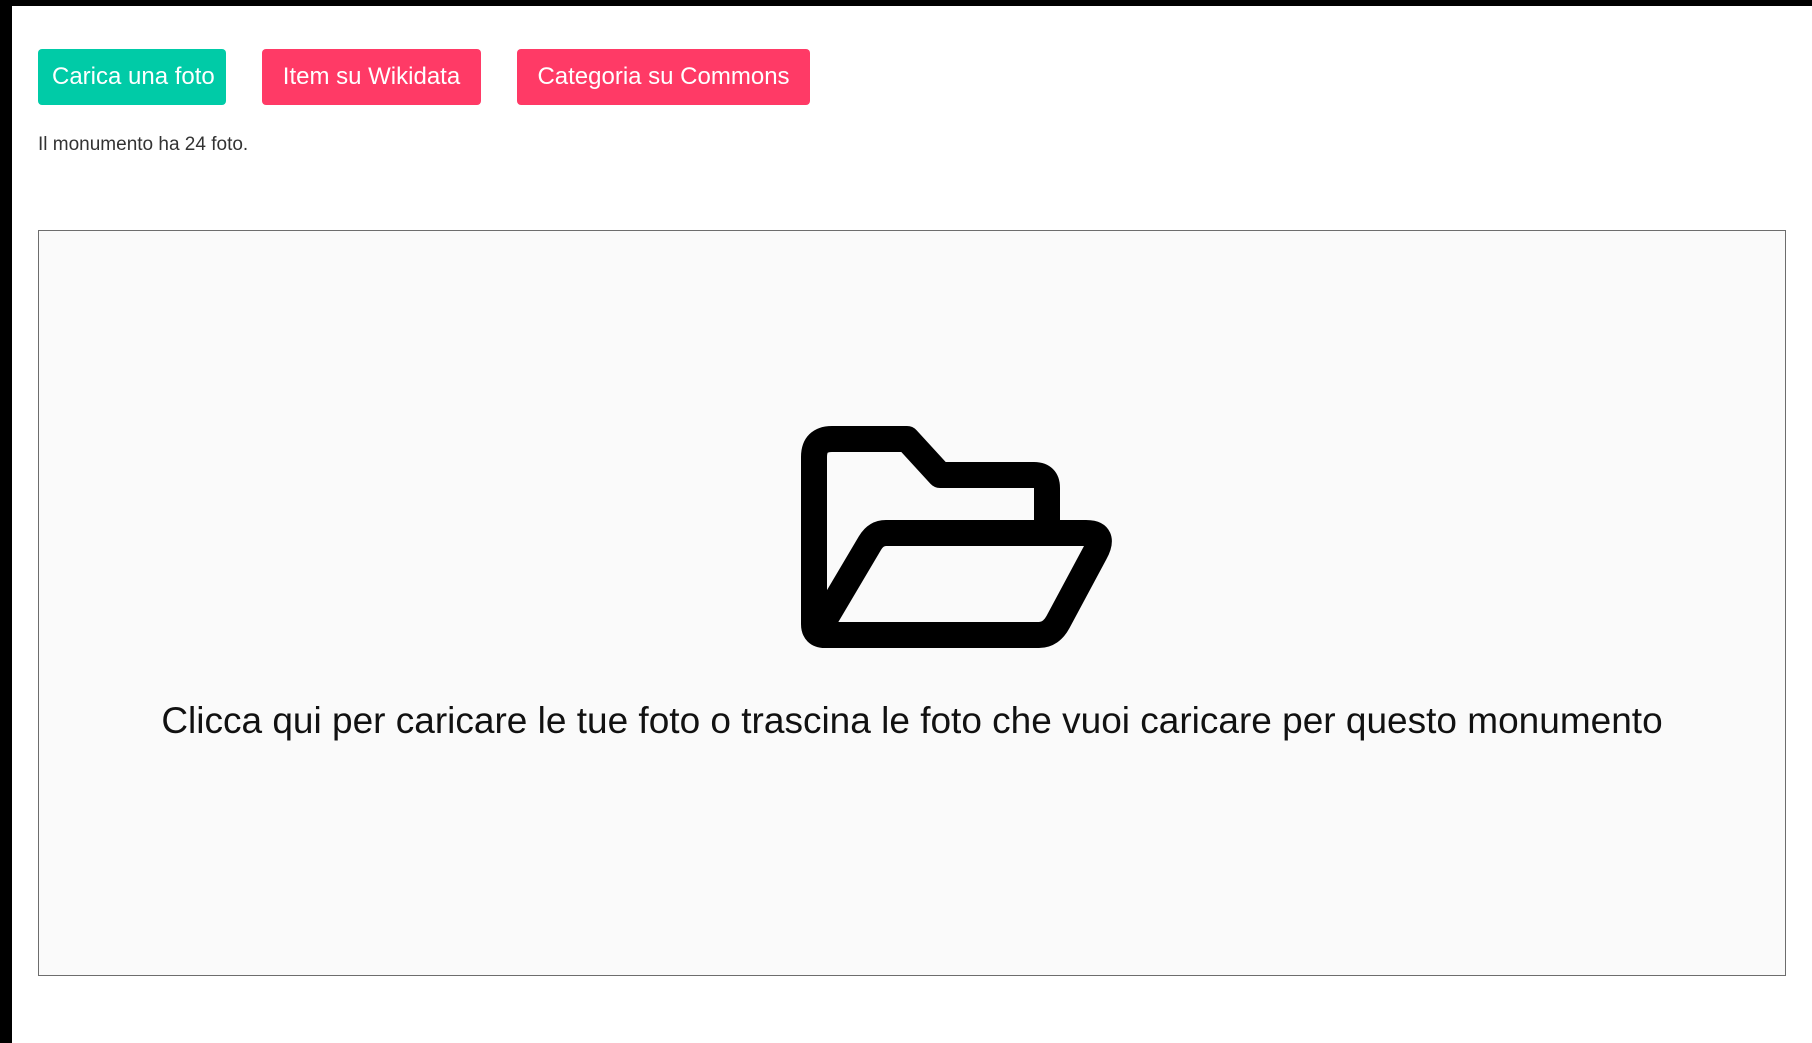  Describe the element at coordinates (663, 77) in the screenshot. I see `commons-category-button: Categoria su Commons` at that location.